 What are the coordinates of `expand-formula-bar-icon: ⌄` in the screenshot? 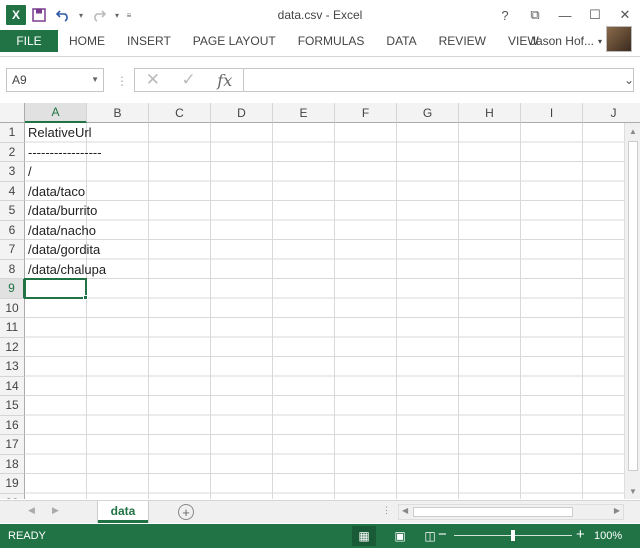 It's located at (629, 80).